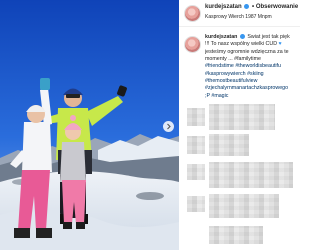  What do you see at coordinates (238, 17) in the screenshot?
I see `location-link: Kasprowy Wierch 1987 Mnpm` at bounding box center [238, 17].